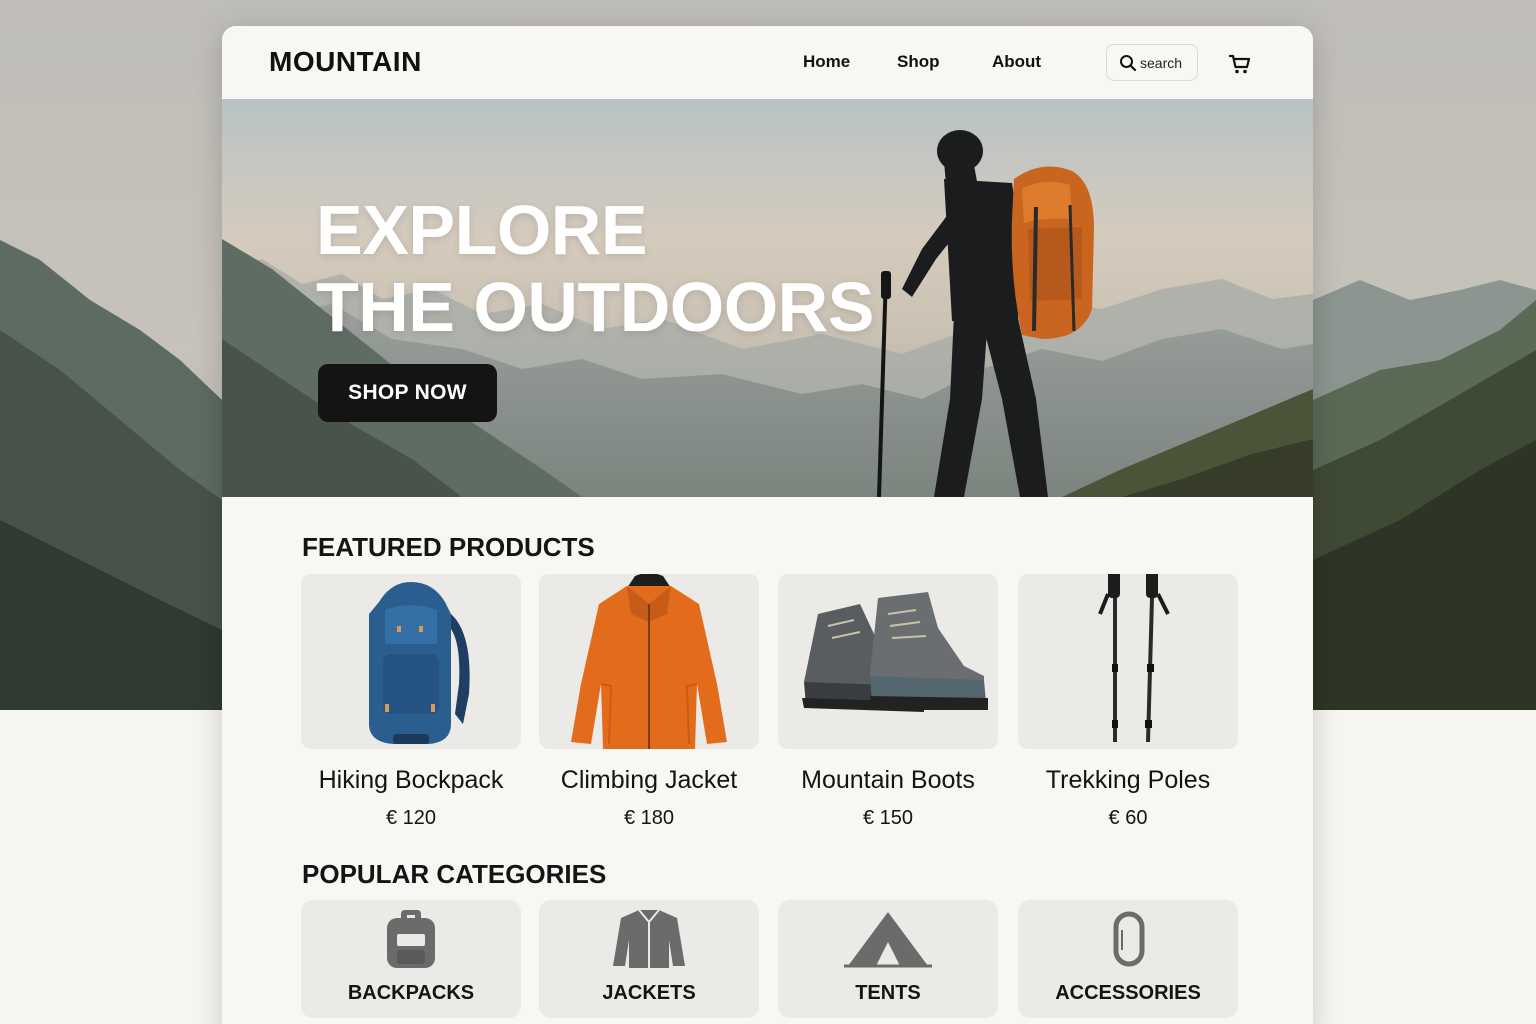  I want to click on search-input, so click(1171, 62).